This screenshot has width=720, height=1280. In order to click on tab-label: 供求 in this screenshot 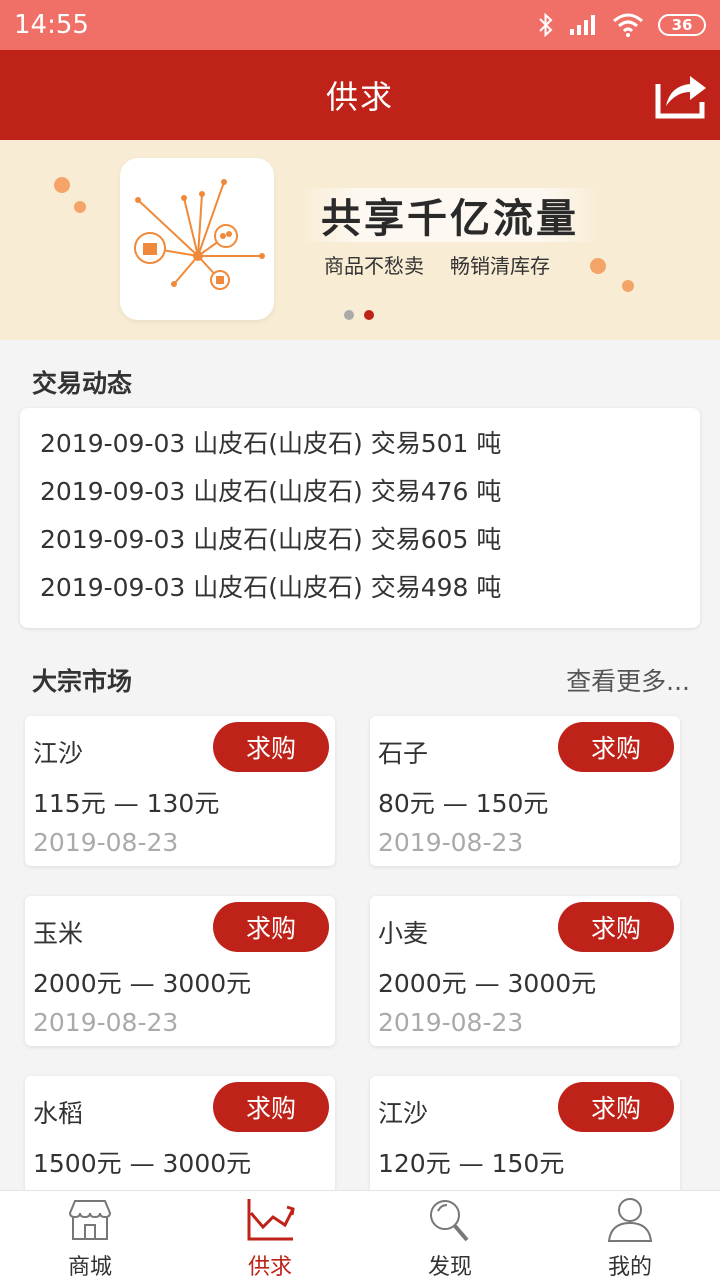, I will do `click(269, 1267)`.